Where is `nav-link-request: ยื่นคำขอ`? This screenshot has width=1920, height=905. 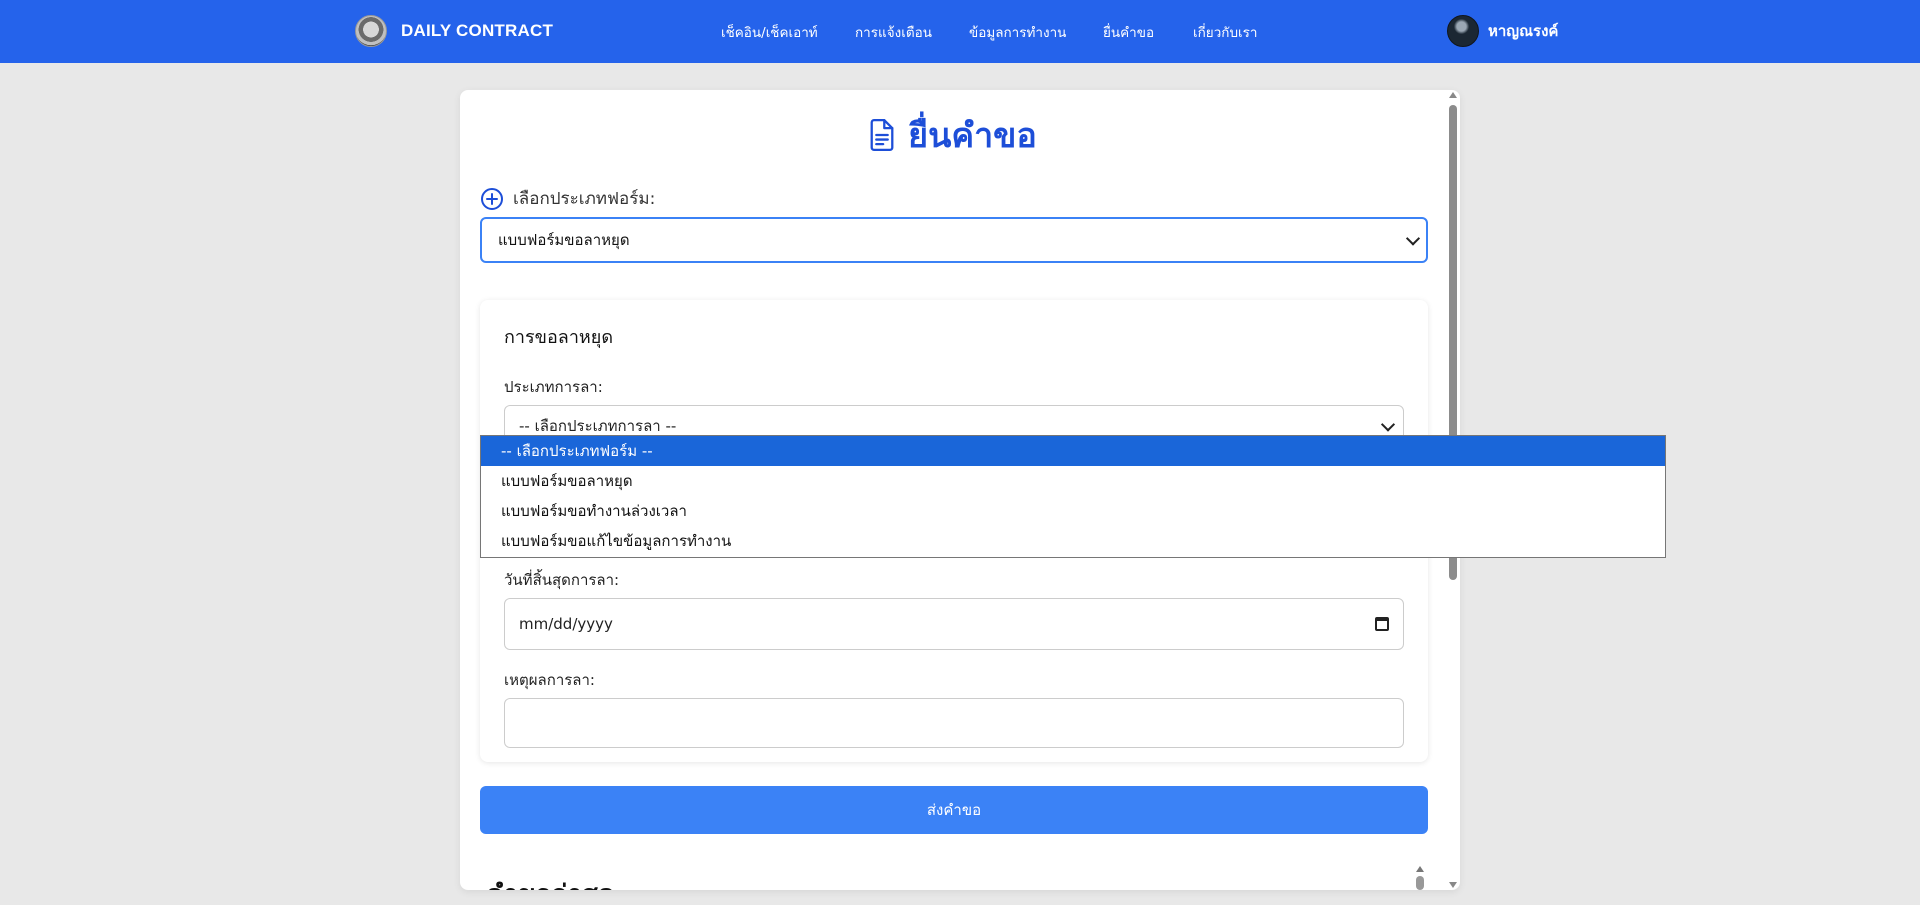 nav-link-request: ยื่นคำขอ is located at coordinates (1128, 32).